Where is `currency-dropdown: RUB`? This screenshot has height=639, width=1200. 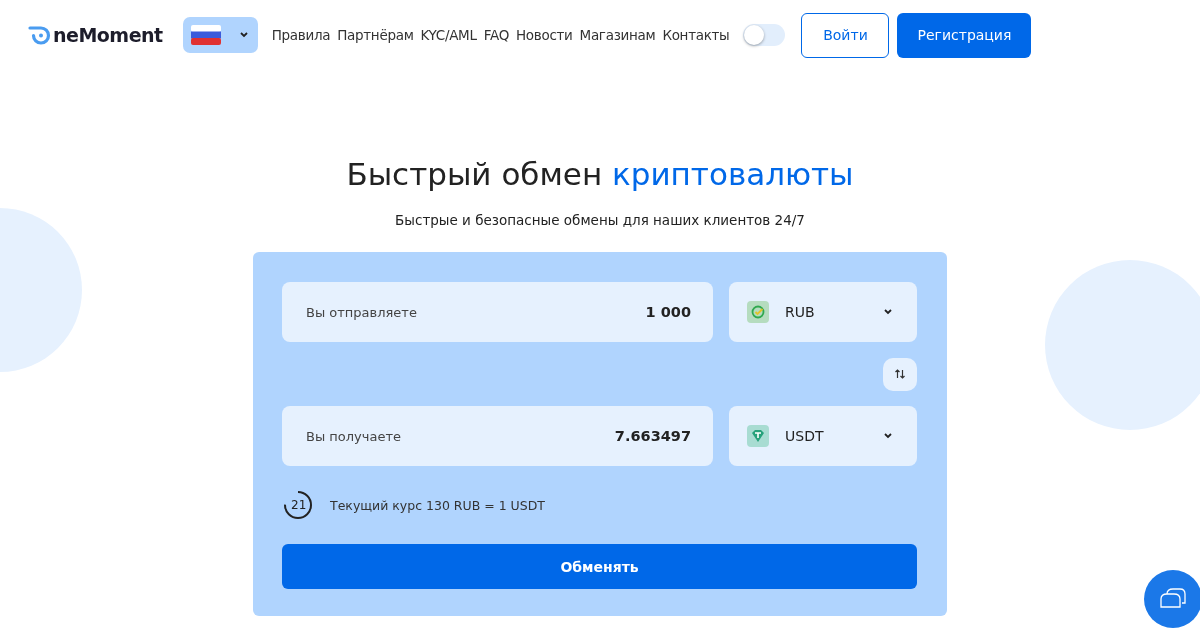
currency-dropdown: RUB is located at coordinates (823, 312).